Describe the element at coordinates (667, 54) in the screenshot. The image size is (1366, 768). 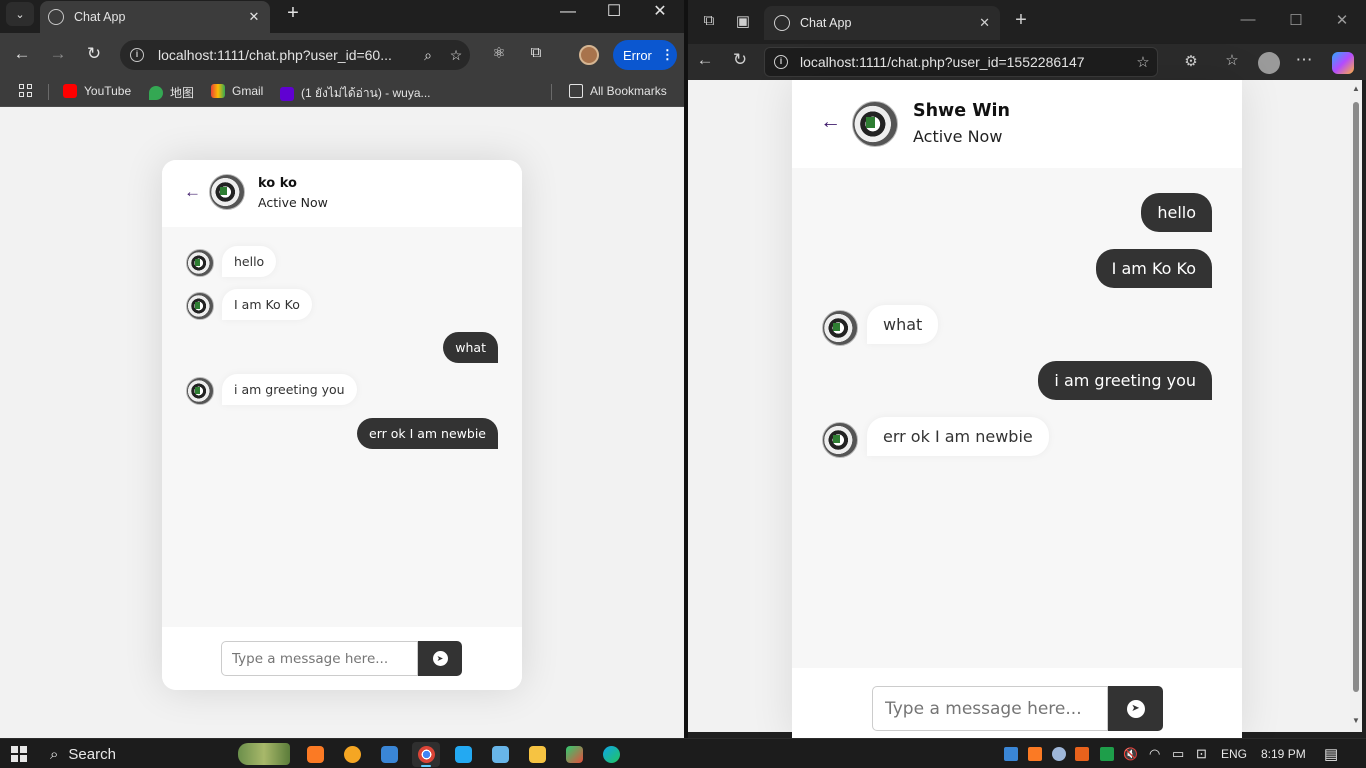
I see `menu-dots-icon: ⋮` at that location.